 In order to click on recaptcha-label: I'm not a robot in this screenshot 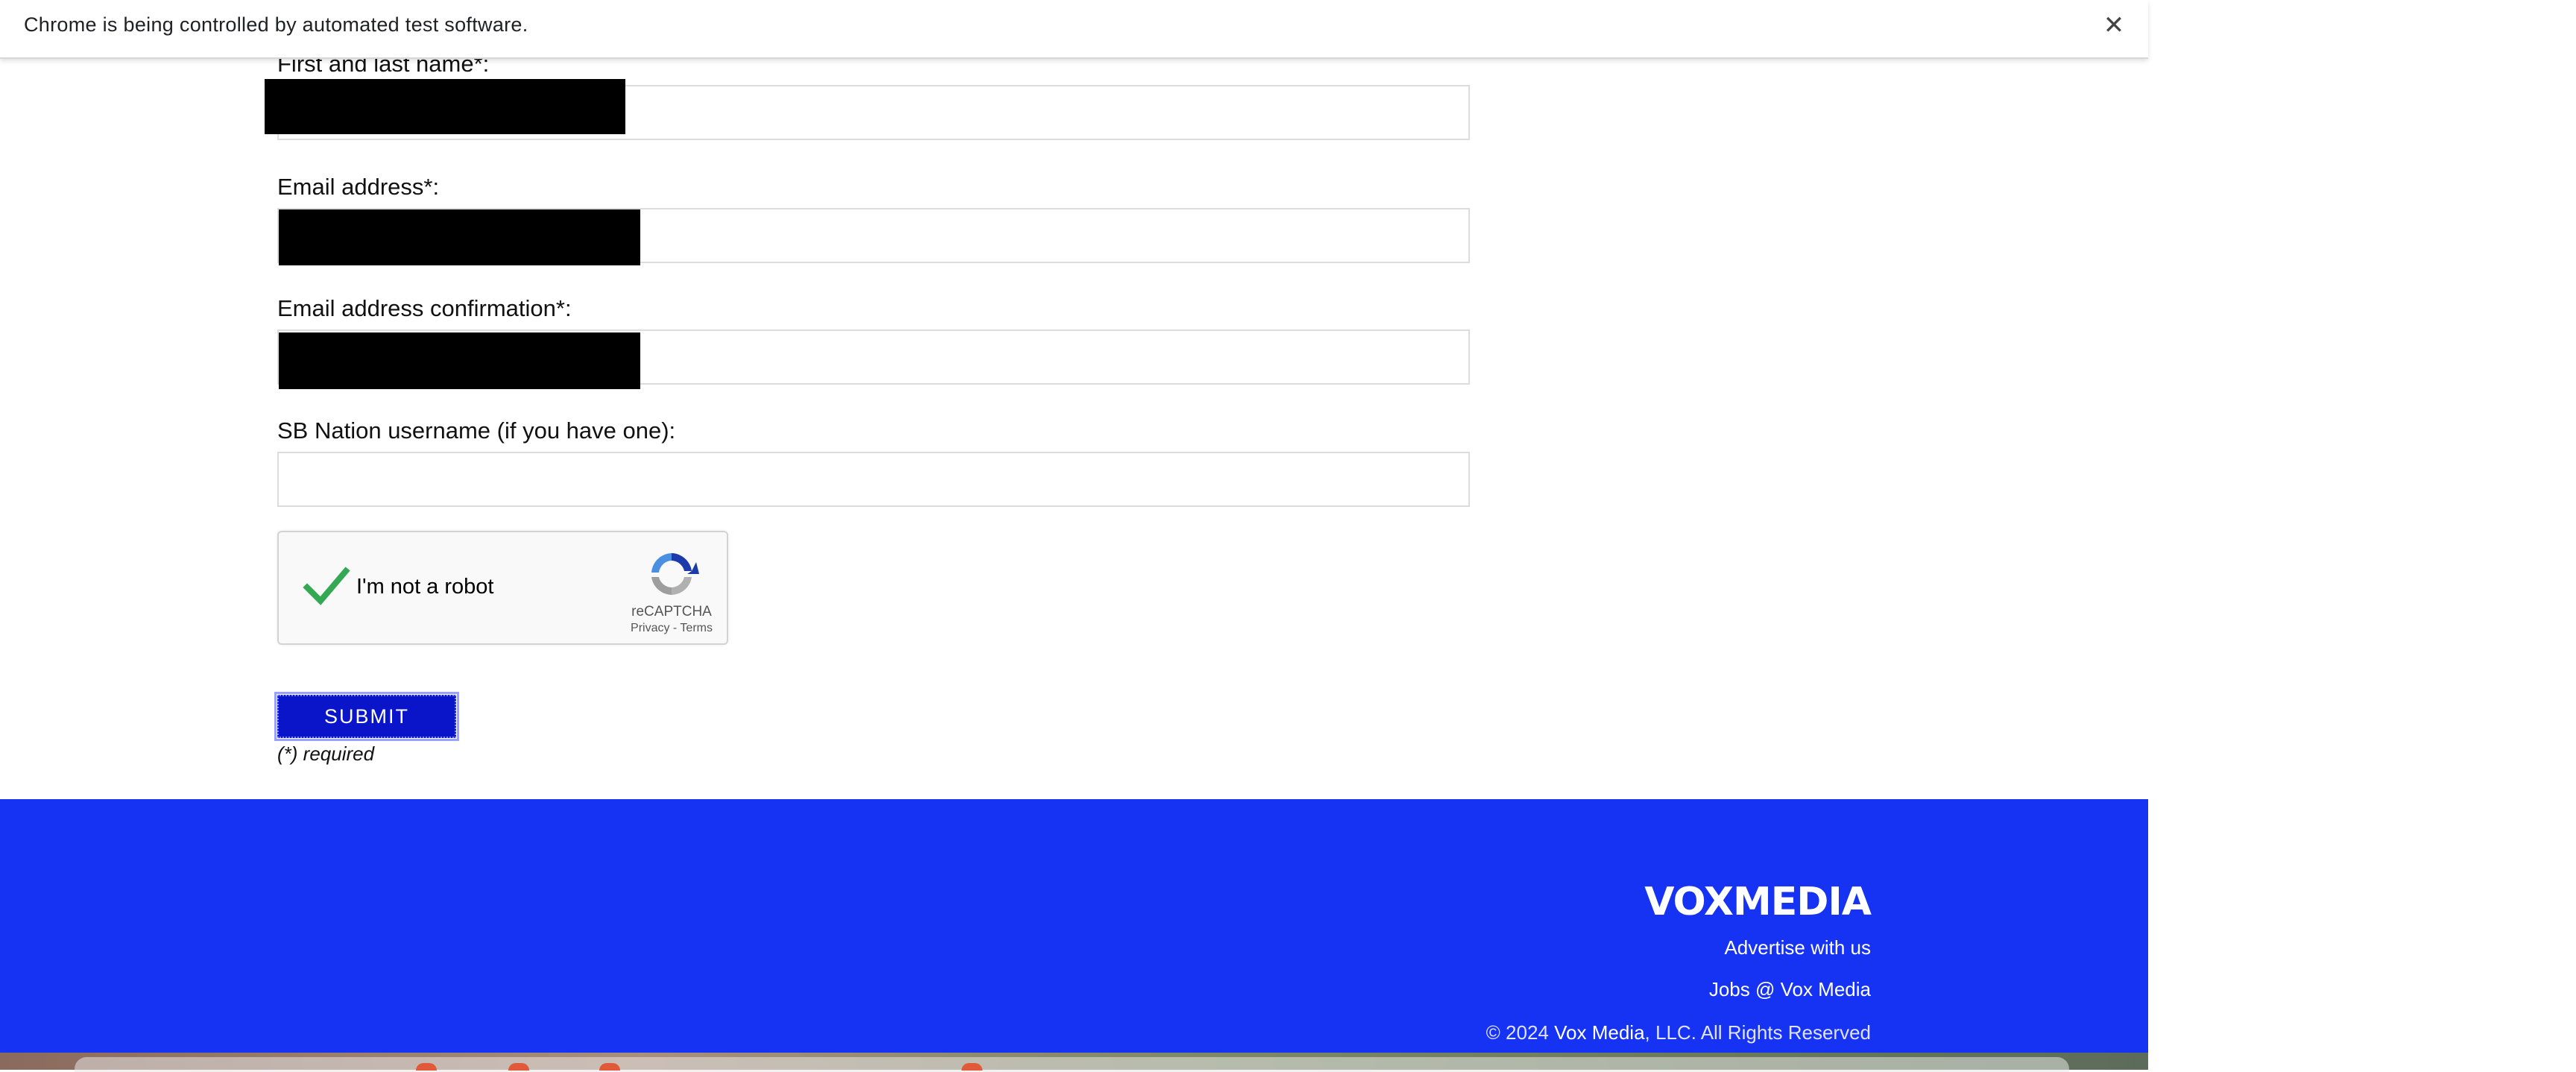, I will do `click(425, 587)`.